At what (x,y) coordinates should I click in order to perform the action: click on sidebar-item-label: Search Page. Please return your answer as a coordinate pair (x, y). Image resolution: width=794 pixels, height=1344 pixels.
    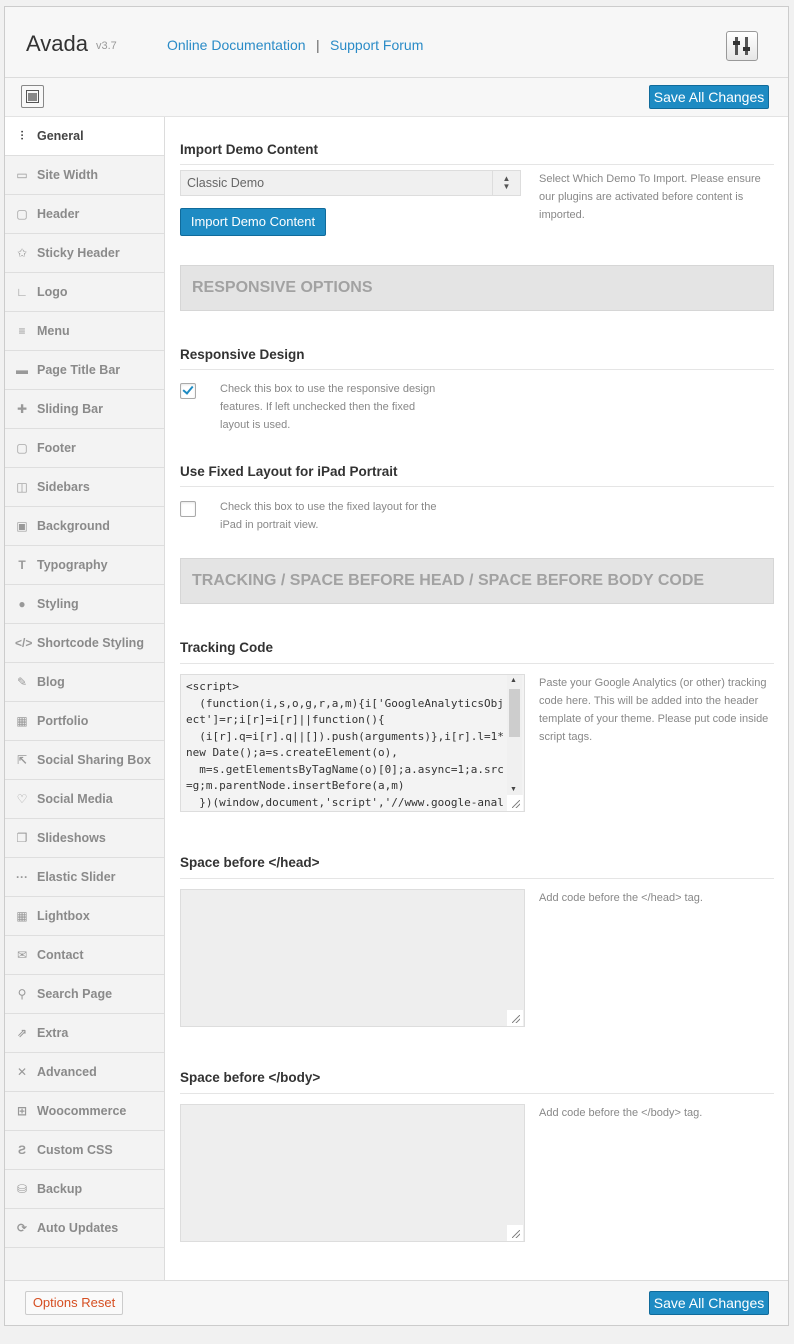
    Looking at the image, I should click on (75, 994).